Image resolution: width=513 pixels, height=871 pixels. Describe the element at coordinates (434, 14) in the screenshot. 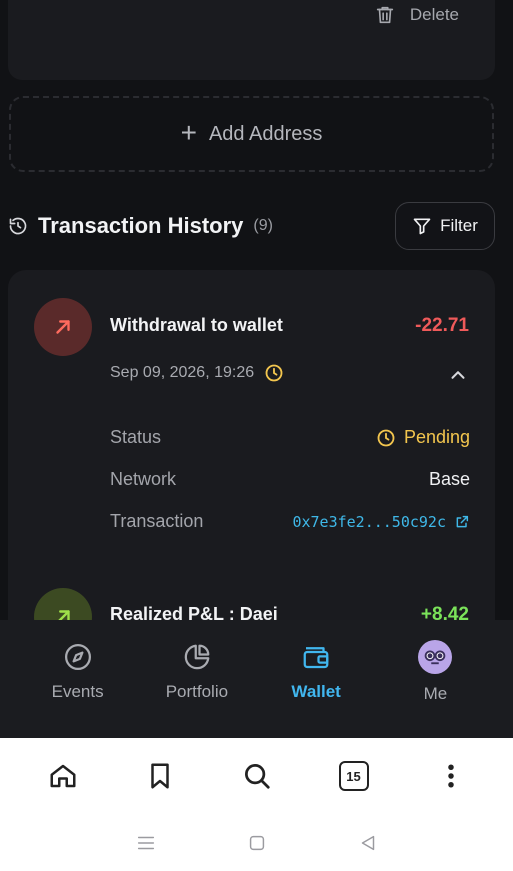

I see `delete-label: Delete` at that location.